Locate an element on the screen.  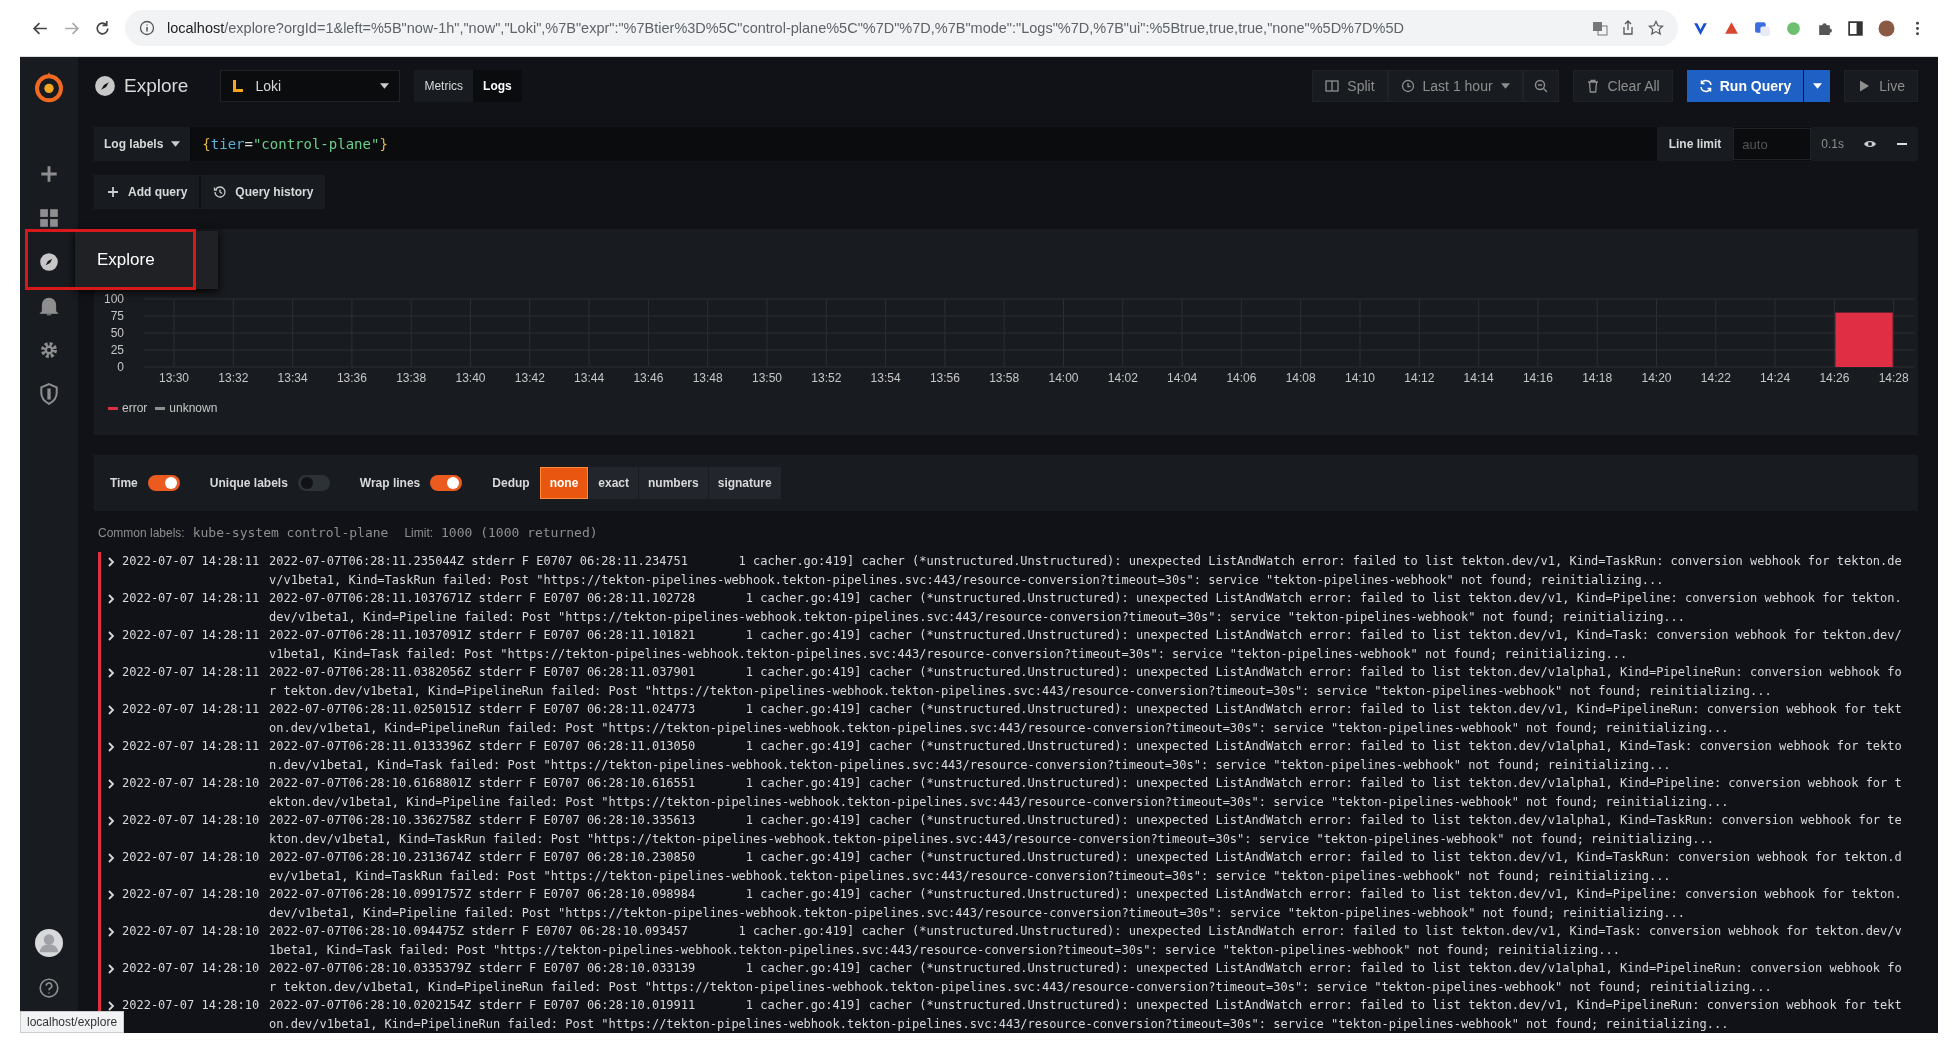
limit-value: 1000 (1000 returned) is located at coordinates (519, 532).